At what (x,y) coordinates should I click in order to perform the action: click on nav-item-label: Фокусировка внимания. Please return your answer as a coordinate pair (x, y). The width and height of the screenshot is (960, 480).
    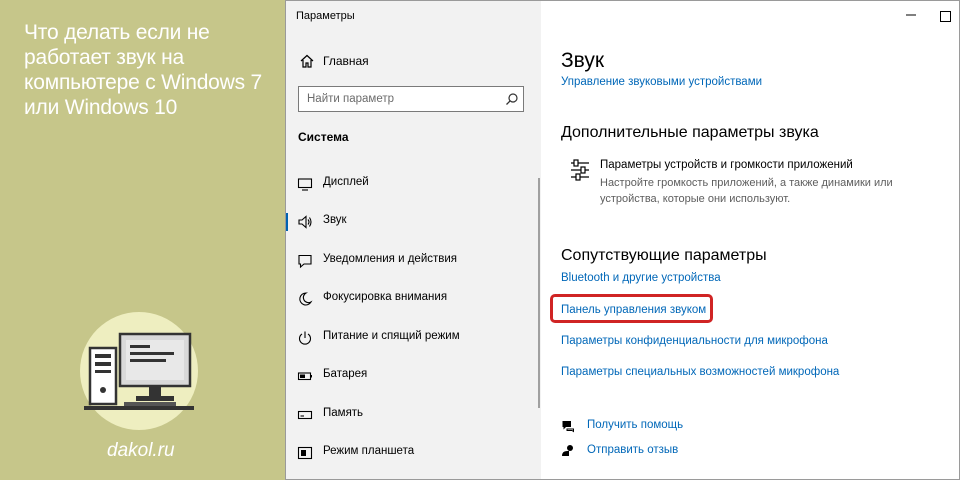
    Looking at the image, I should click on (385, 297).